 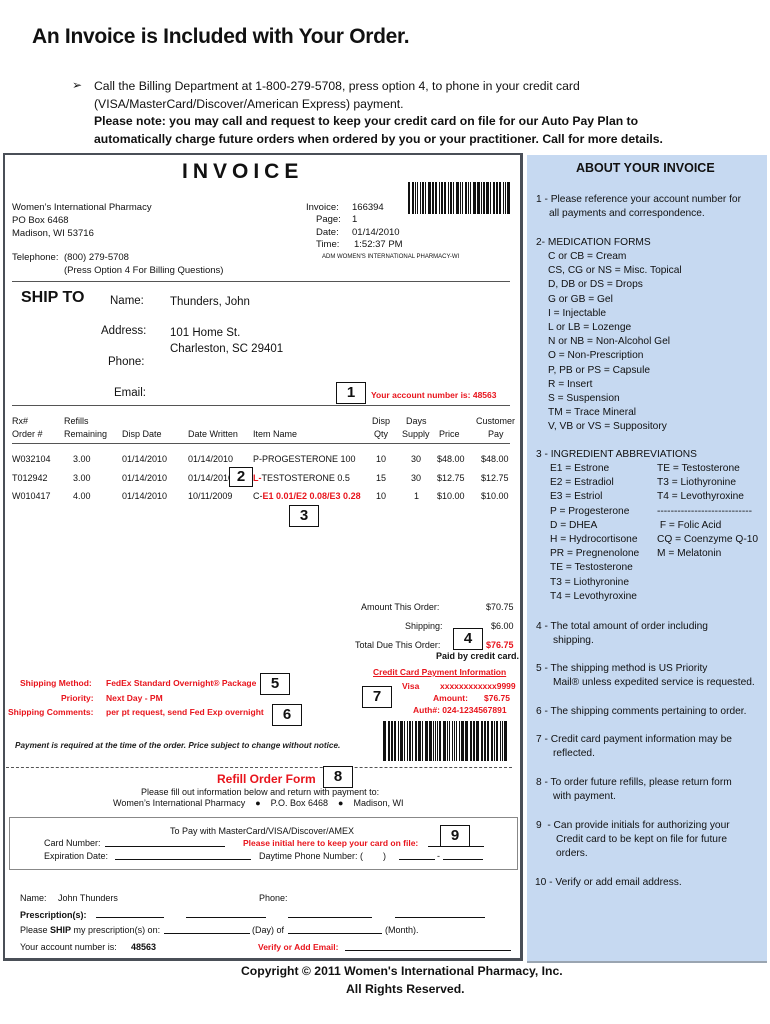 What do you see at coordinates (402, 930) in the screenshot?
I see `month-label: (Month).` at bounding box center [402, 930].